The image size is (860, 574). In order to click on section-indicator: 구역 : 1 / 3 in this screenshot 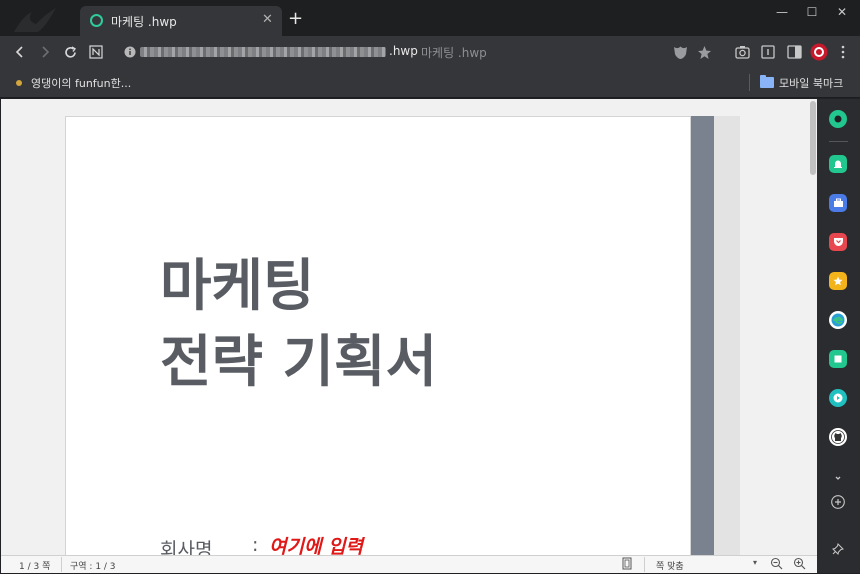, I will do `click(93, 567)`.